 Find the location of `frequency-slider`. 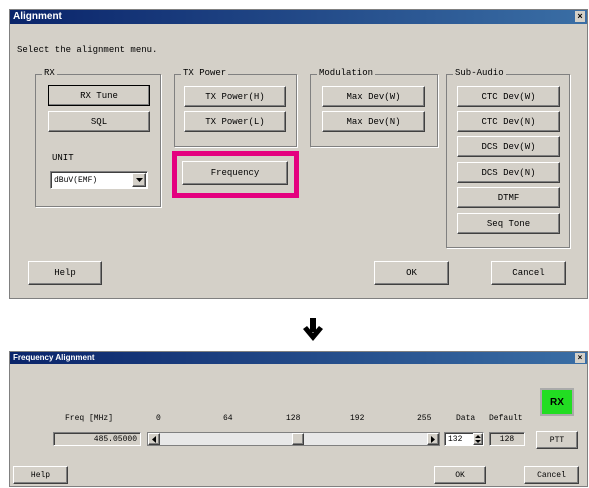

frequency-slider is located at coordinates (293, 439).